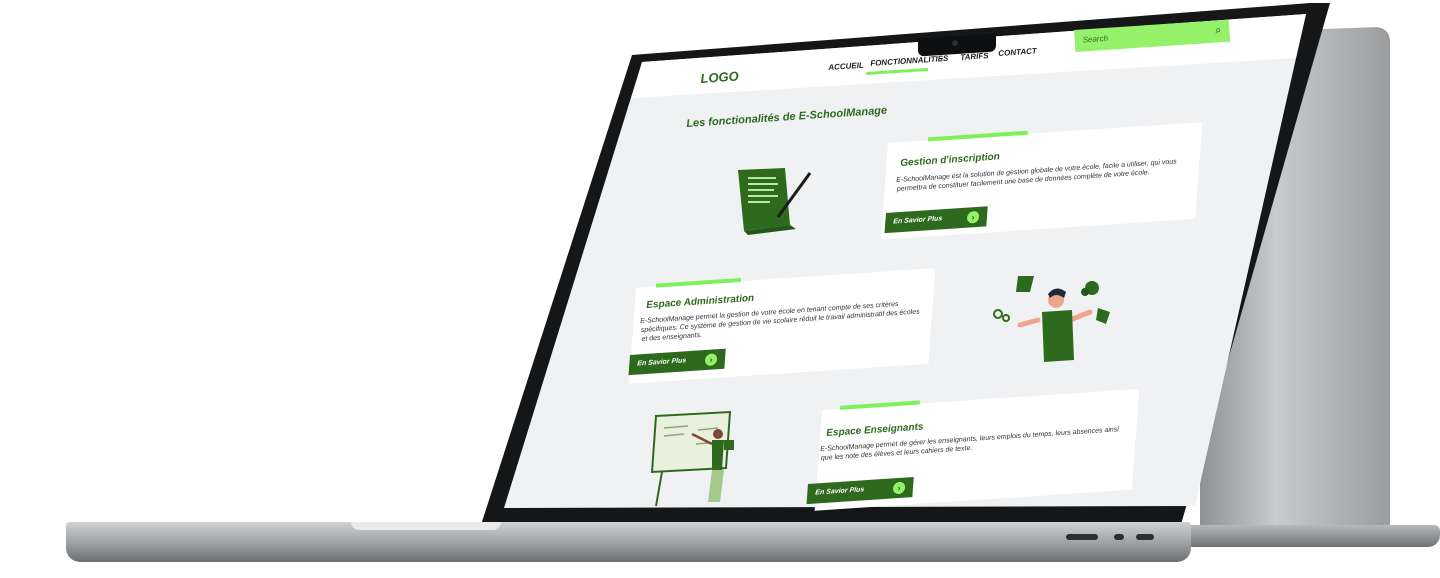 This screenshot has height=578, width=1440. I want to click on background-laptop-base, so click(1310, 536).